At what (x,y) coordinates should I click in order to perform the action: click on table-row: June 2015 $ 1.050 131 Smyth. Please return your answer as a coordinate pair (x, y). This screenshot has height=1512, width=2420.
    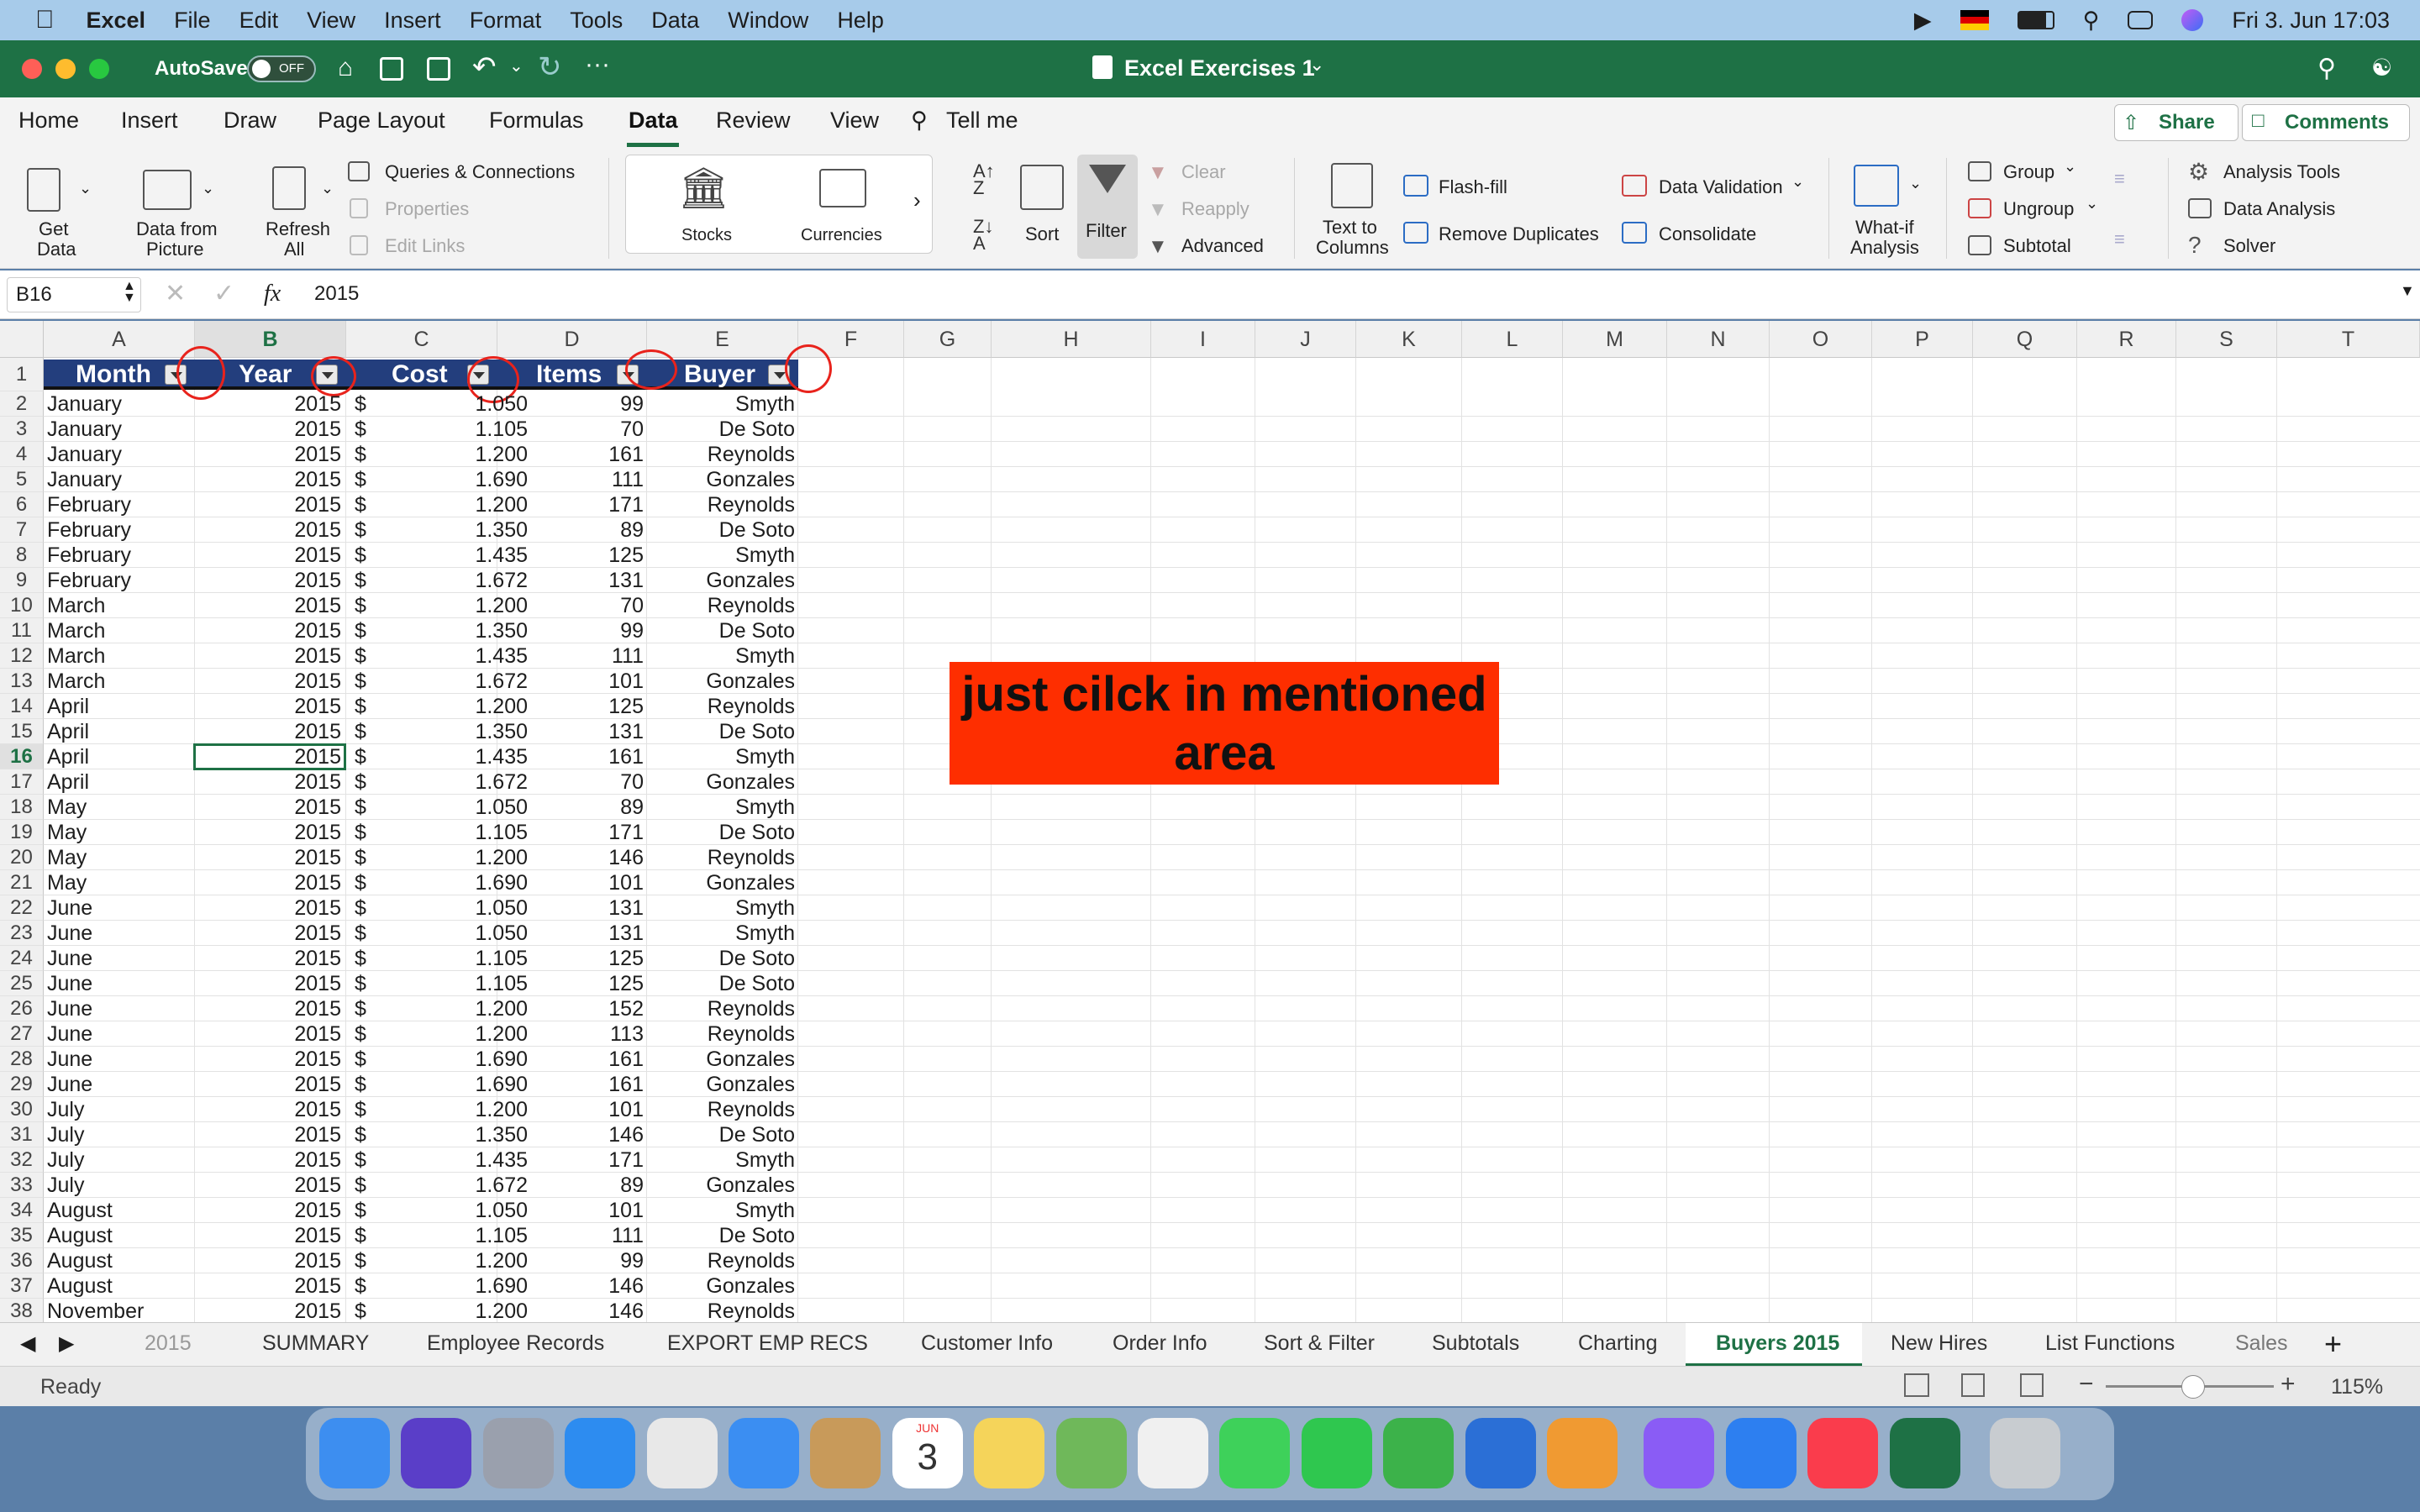
    Looking at the image, I should click on (421, 908).